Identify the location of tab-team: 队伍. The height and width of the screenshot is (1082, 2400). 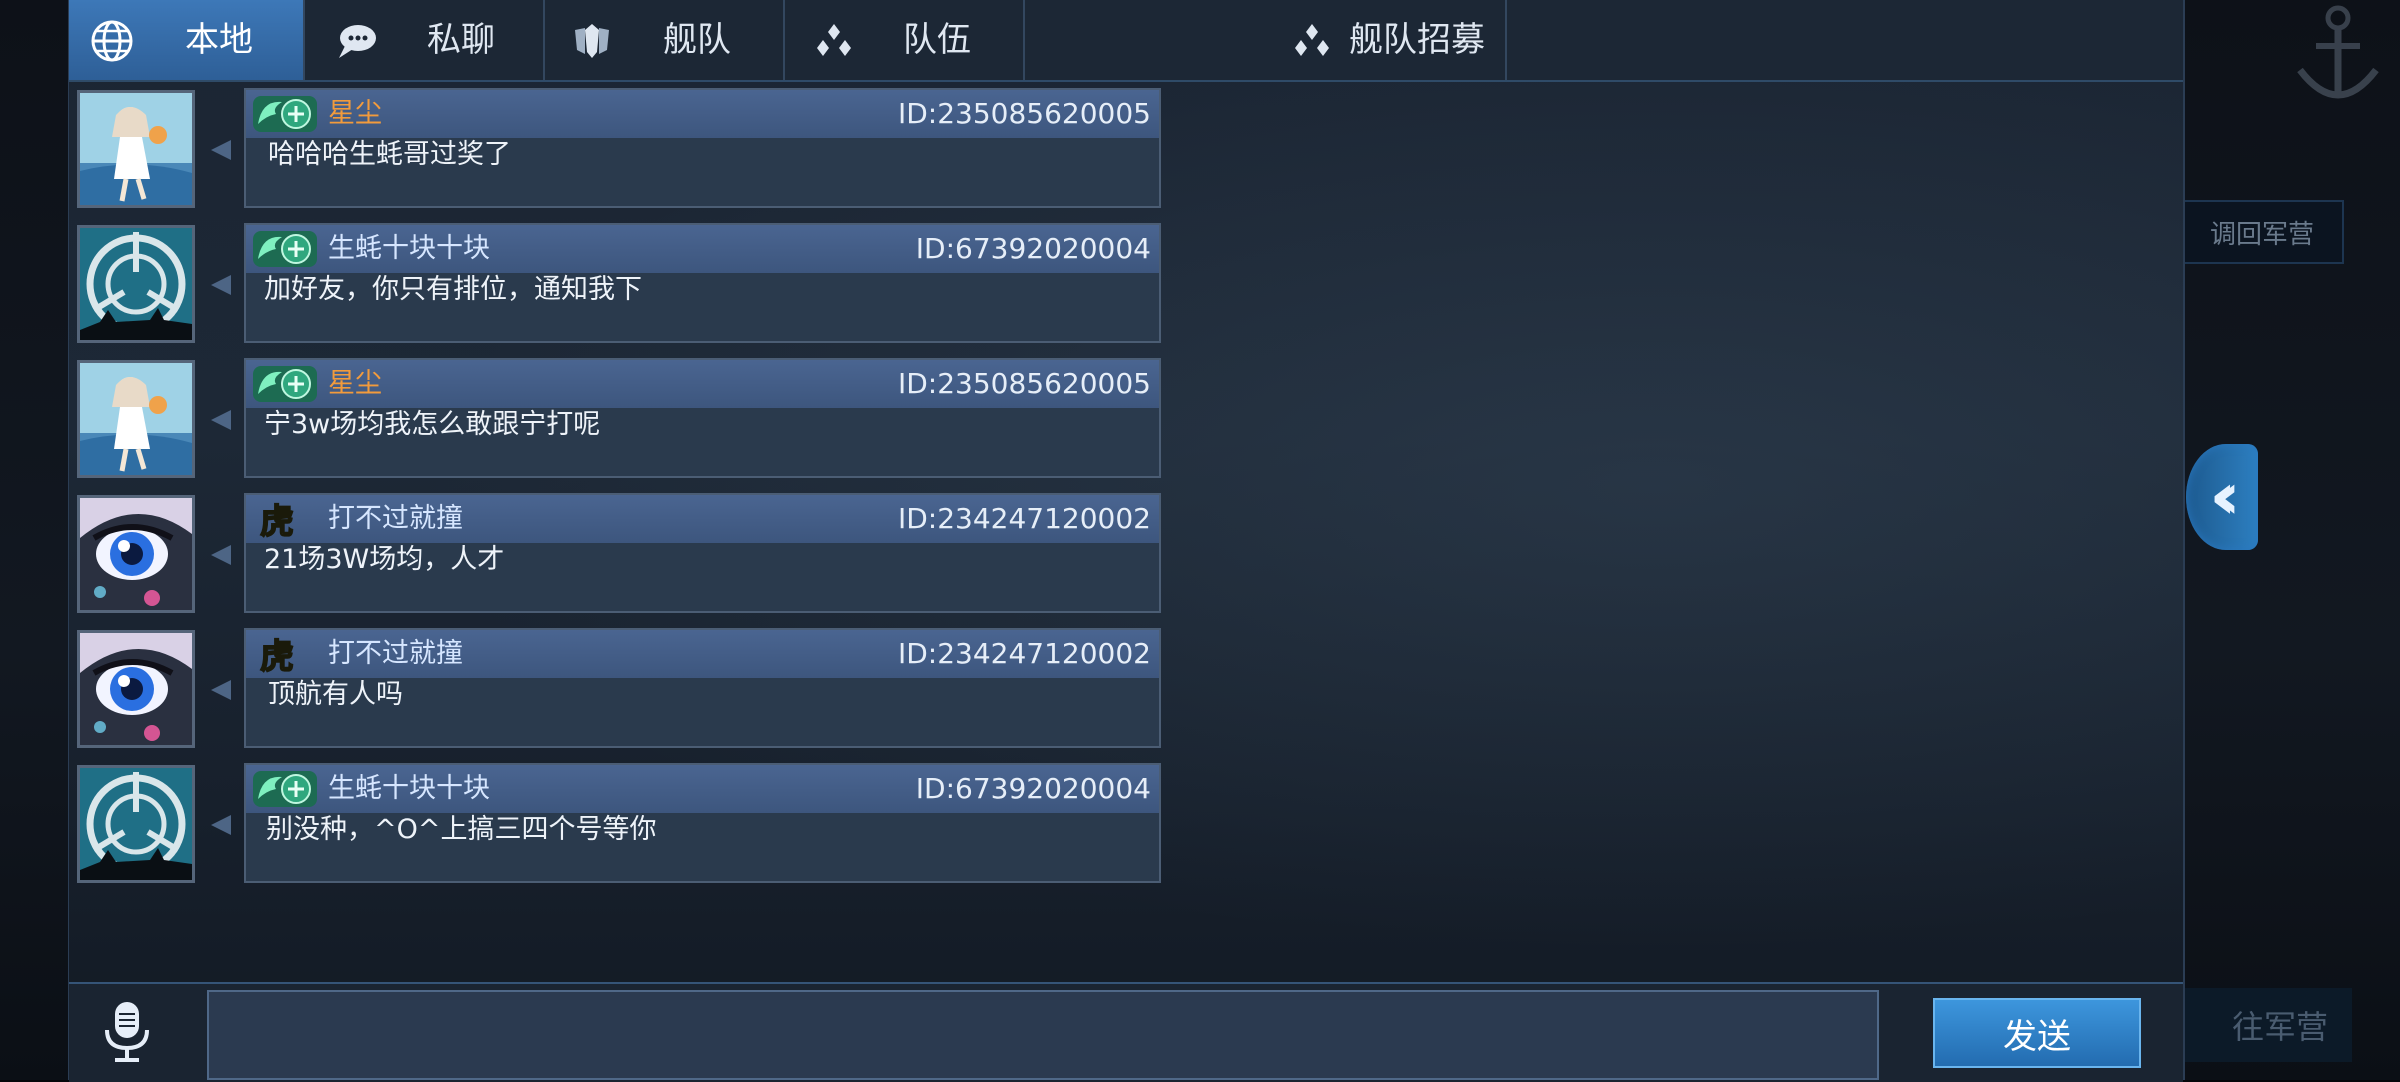
(905, 40).